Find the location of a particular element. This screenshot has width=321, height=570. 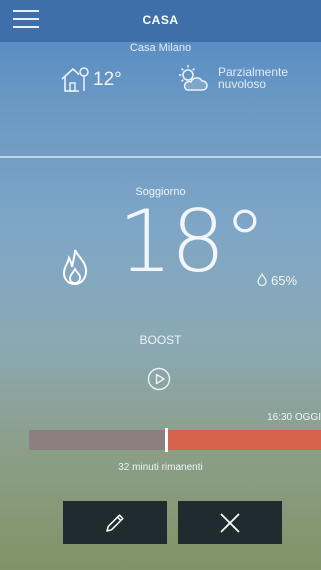

boost-end-time: 16:30 OGGI is located at coordinates (294, 417).